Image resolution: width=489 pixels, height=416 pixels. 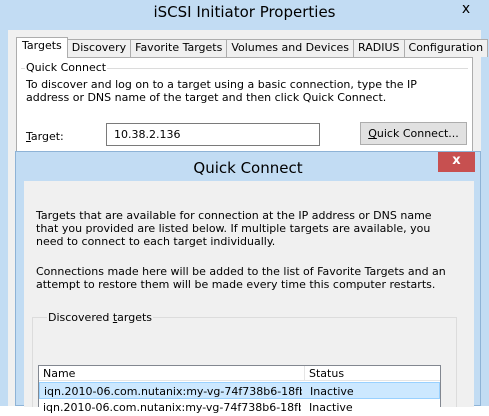 I want to click on discovered-label-rest: argets, so click(x=135, y=317).